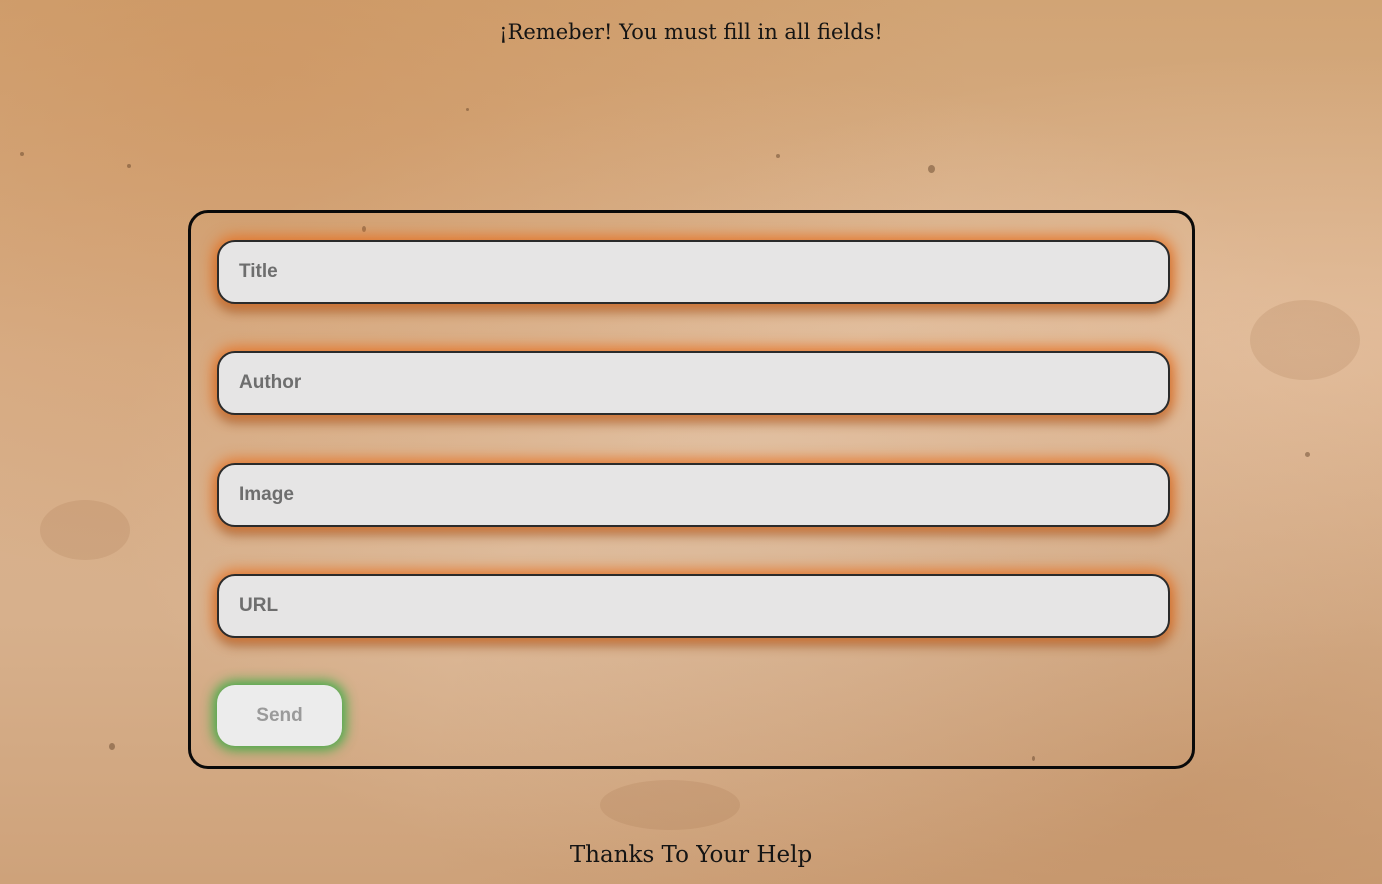 This screenshot has width=1382, height=884. I want to click on author-input, so click(693, 383).